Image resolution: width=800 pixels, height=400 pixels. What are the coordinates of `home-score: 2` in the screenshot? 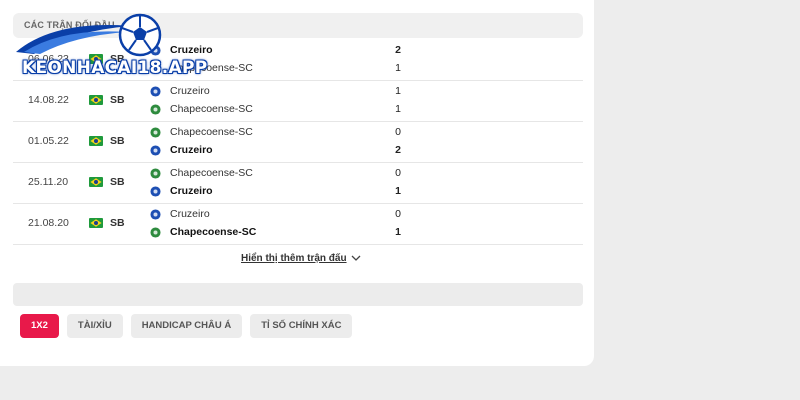 It's located at (398, 50).